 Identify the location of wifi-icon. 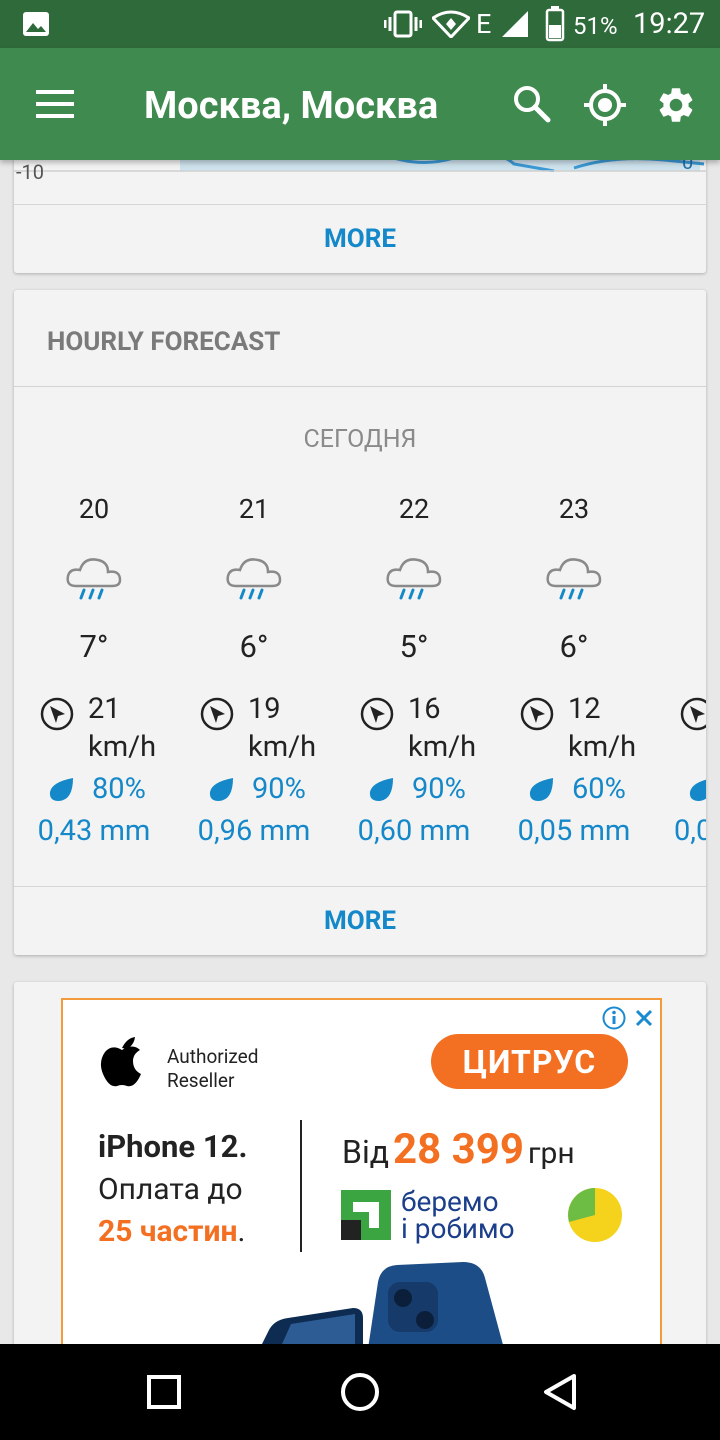
(451, 24).